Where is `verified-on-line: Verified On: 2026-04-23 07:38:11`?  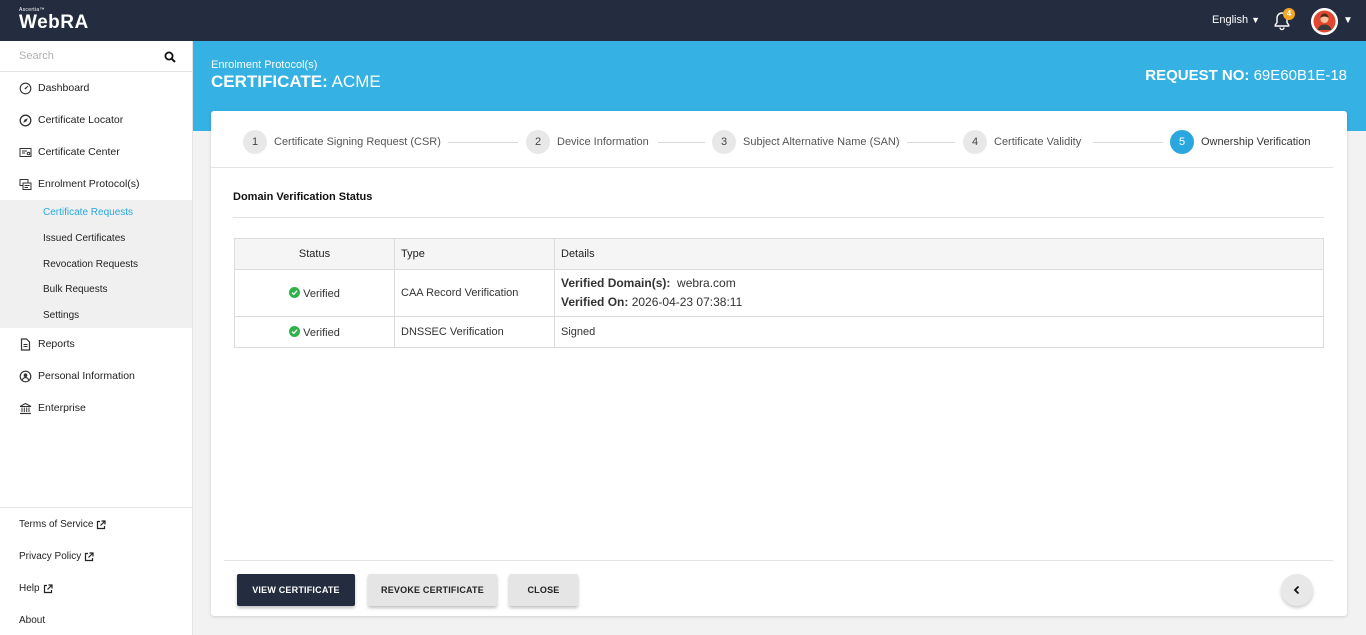
verified-on-line: Verified On: 2026-04-23 07:38:11 is located at coordinates (939, 302).